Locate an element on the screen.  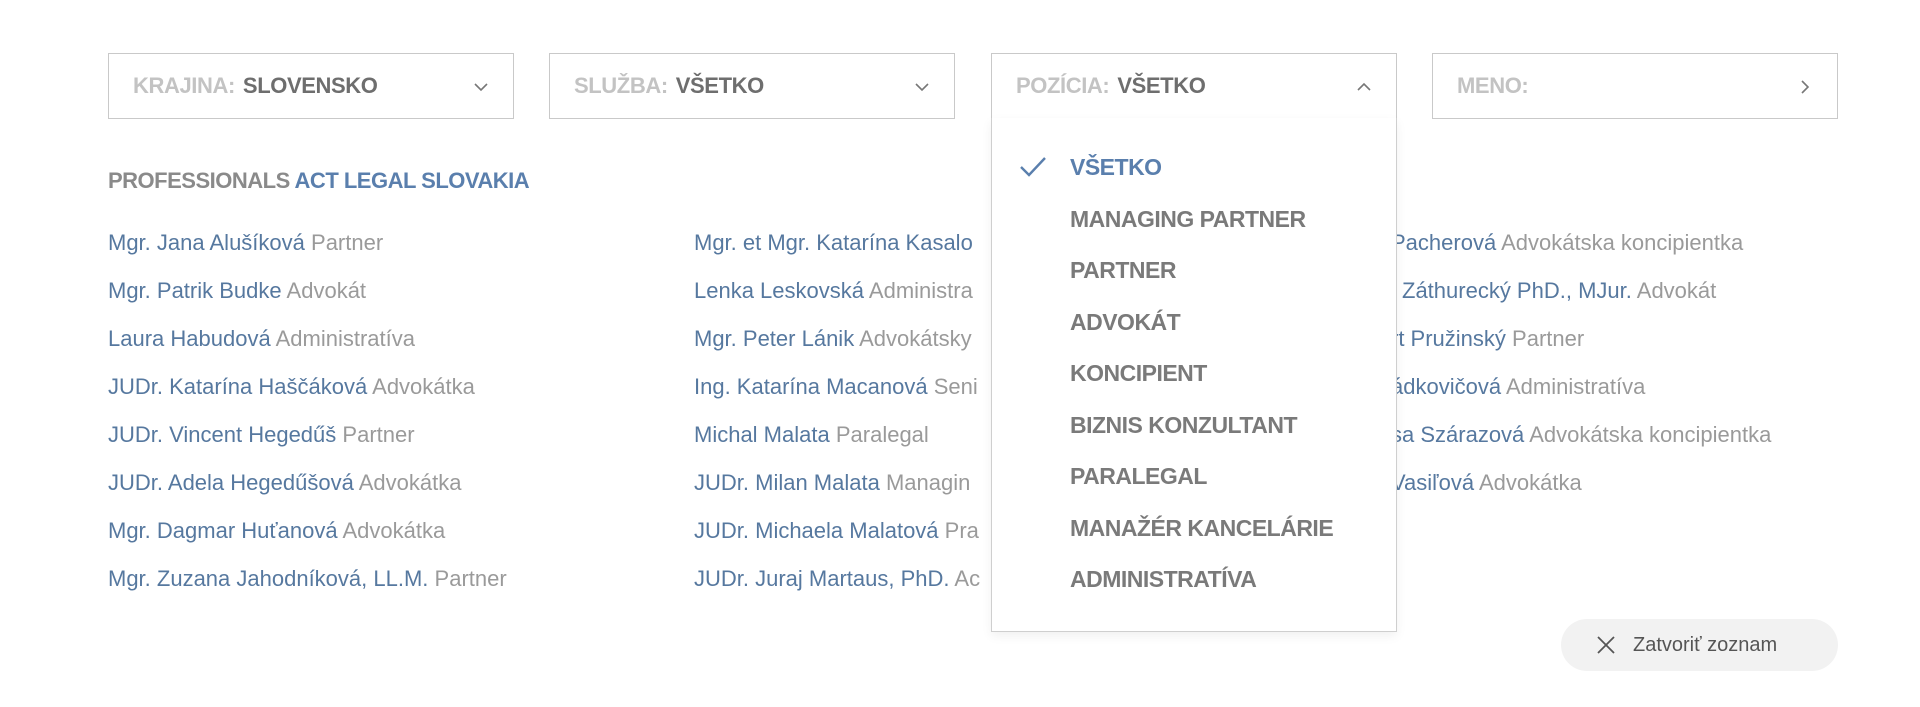
close-list-label: Zatvoriť zoznam is located at coordinates (1705, 644).